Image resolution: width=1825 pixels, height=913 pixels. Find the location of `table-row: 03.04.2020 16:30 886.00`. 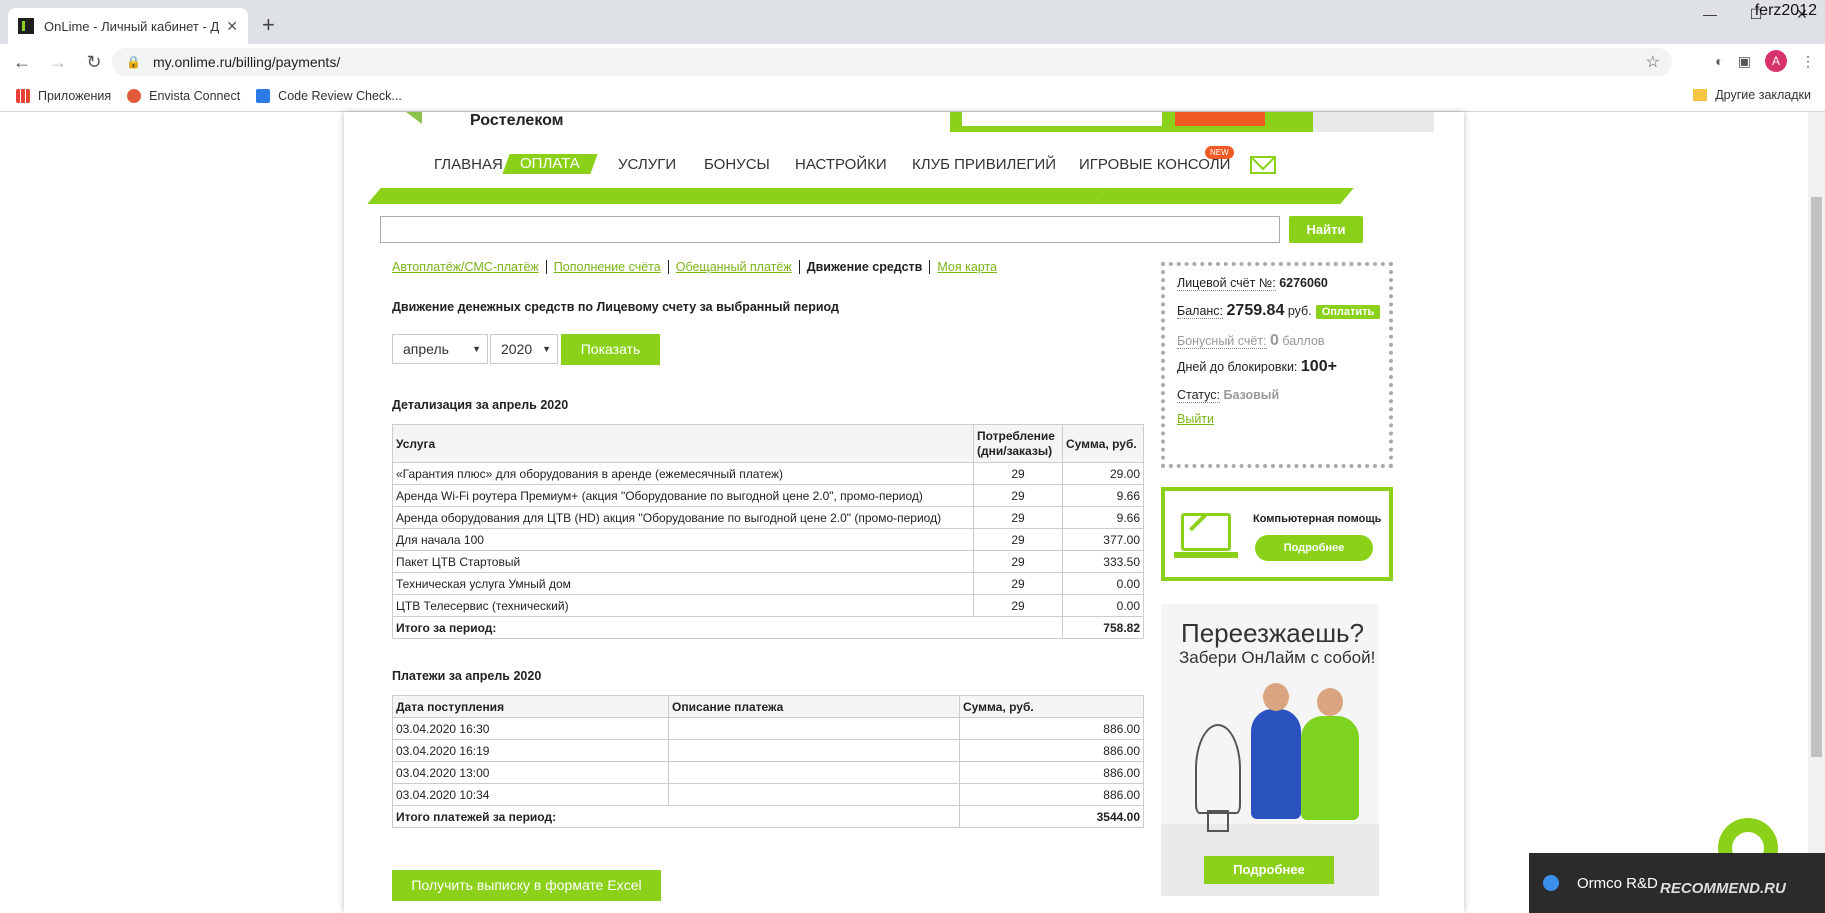

table-row: 03.04.2020 16:30 886.00 is located at coordinates (768, 728).